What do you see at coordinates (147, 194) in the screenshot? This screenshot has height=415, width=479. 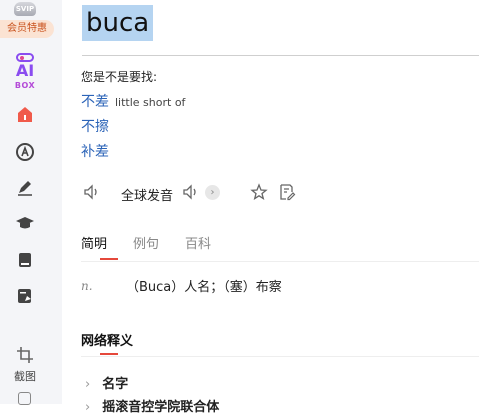 I see `global-pronunciation-label: 全球发音` at bounding box center [147, 194].